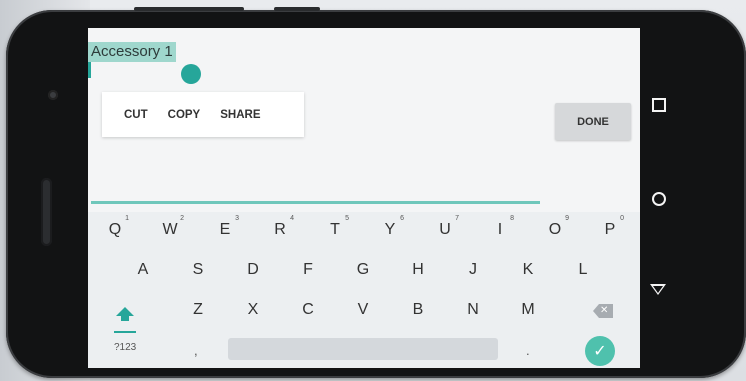  I want to click on text-field-underline, so click(315, 202).